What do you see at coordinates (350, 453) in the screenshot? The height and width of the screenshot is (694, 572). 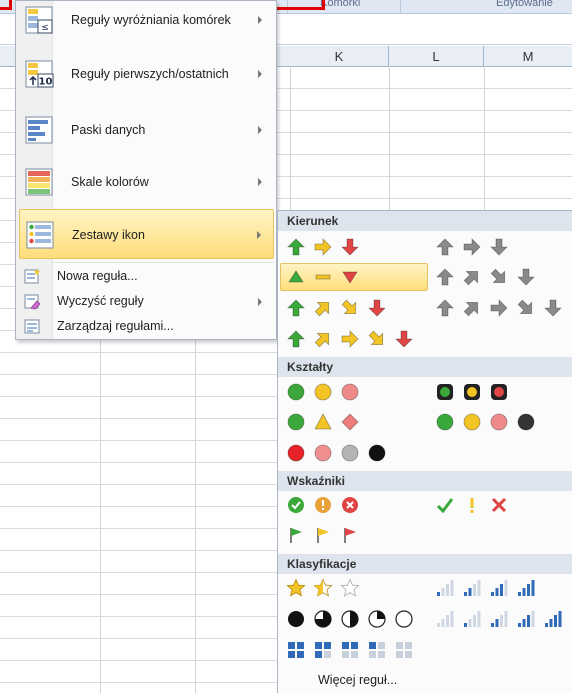 I see `gray-circle-icon` at bounding box center [350, 453].